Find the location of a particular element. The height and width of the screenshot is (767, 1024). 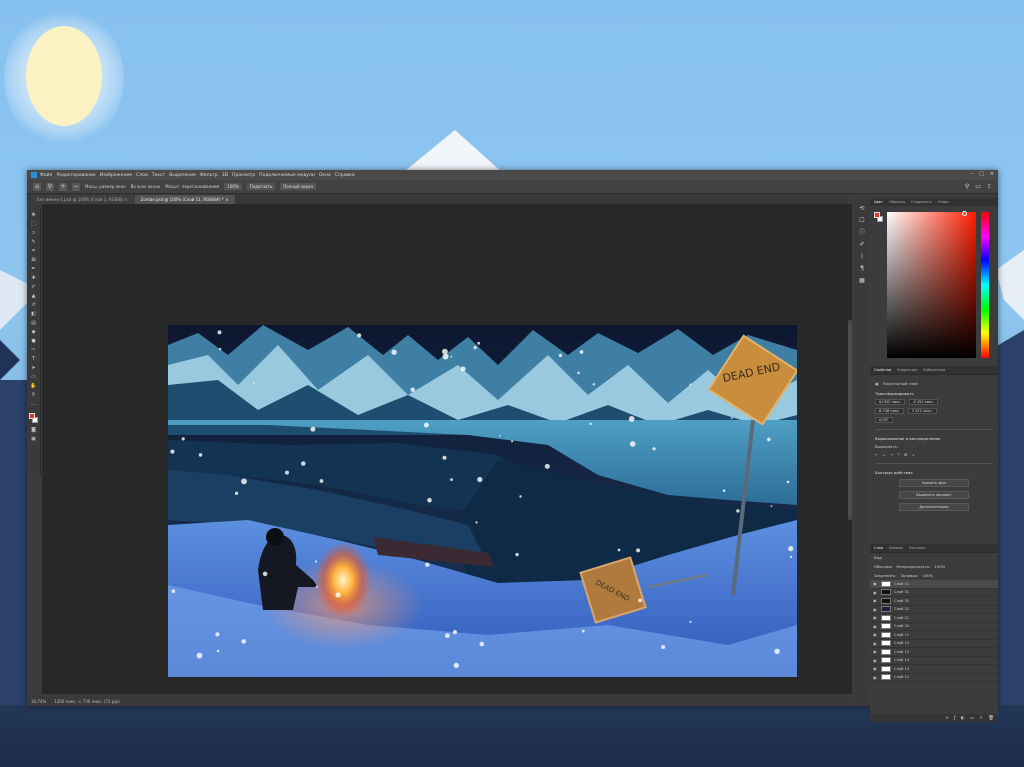

history-panel-icon: ⟲ is located at coordinates (862, 209).